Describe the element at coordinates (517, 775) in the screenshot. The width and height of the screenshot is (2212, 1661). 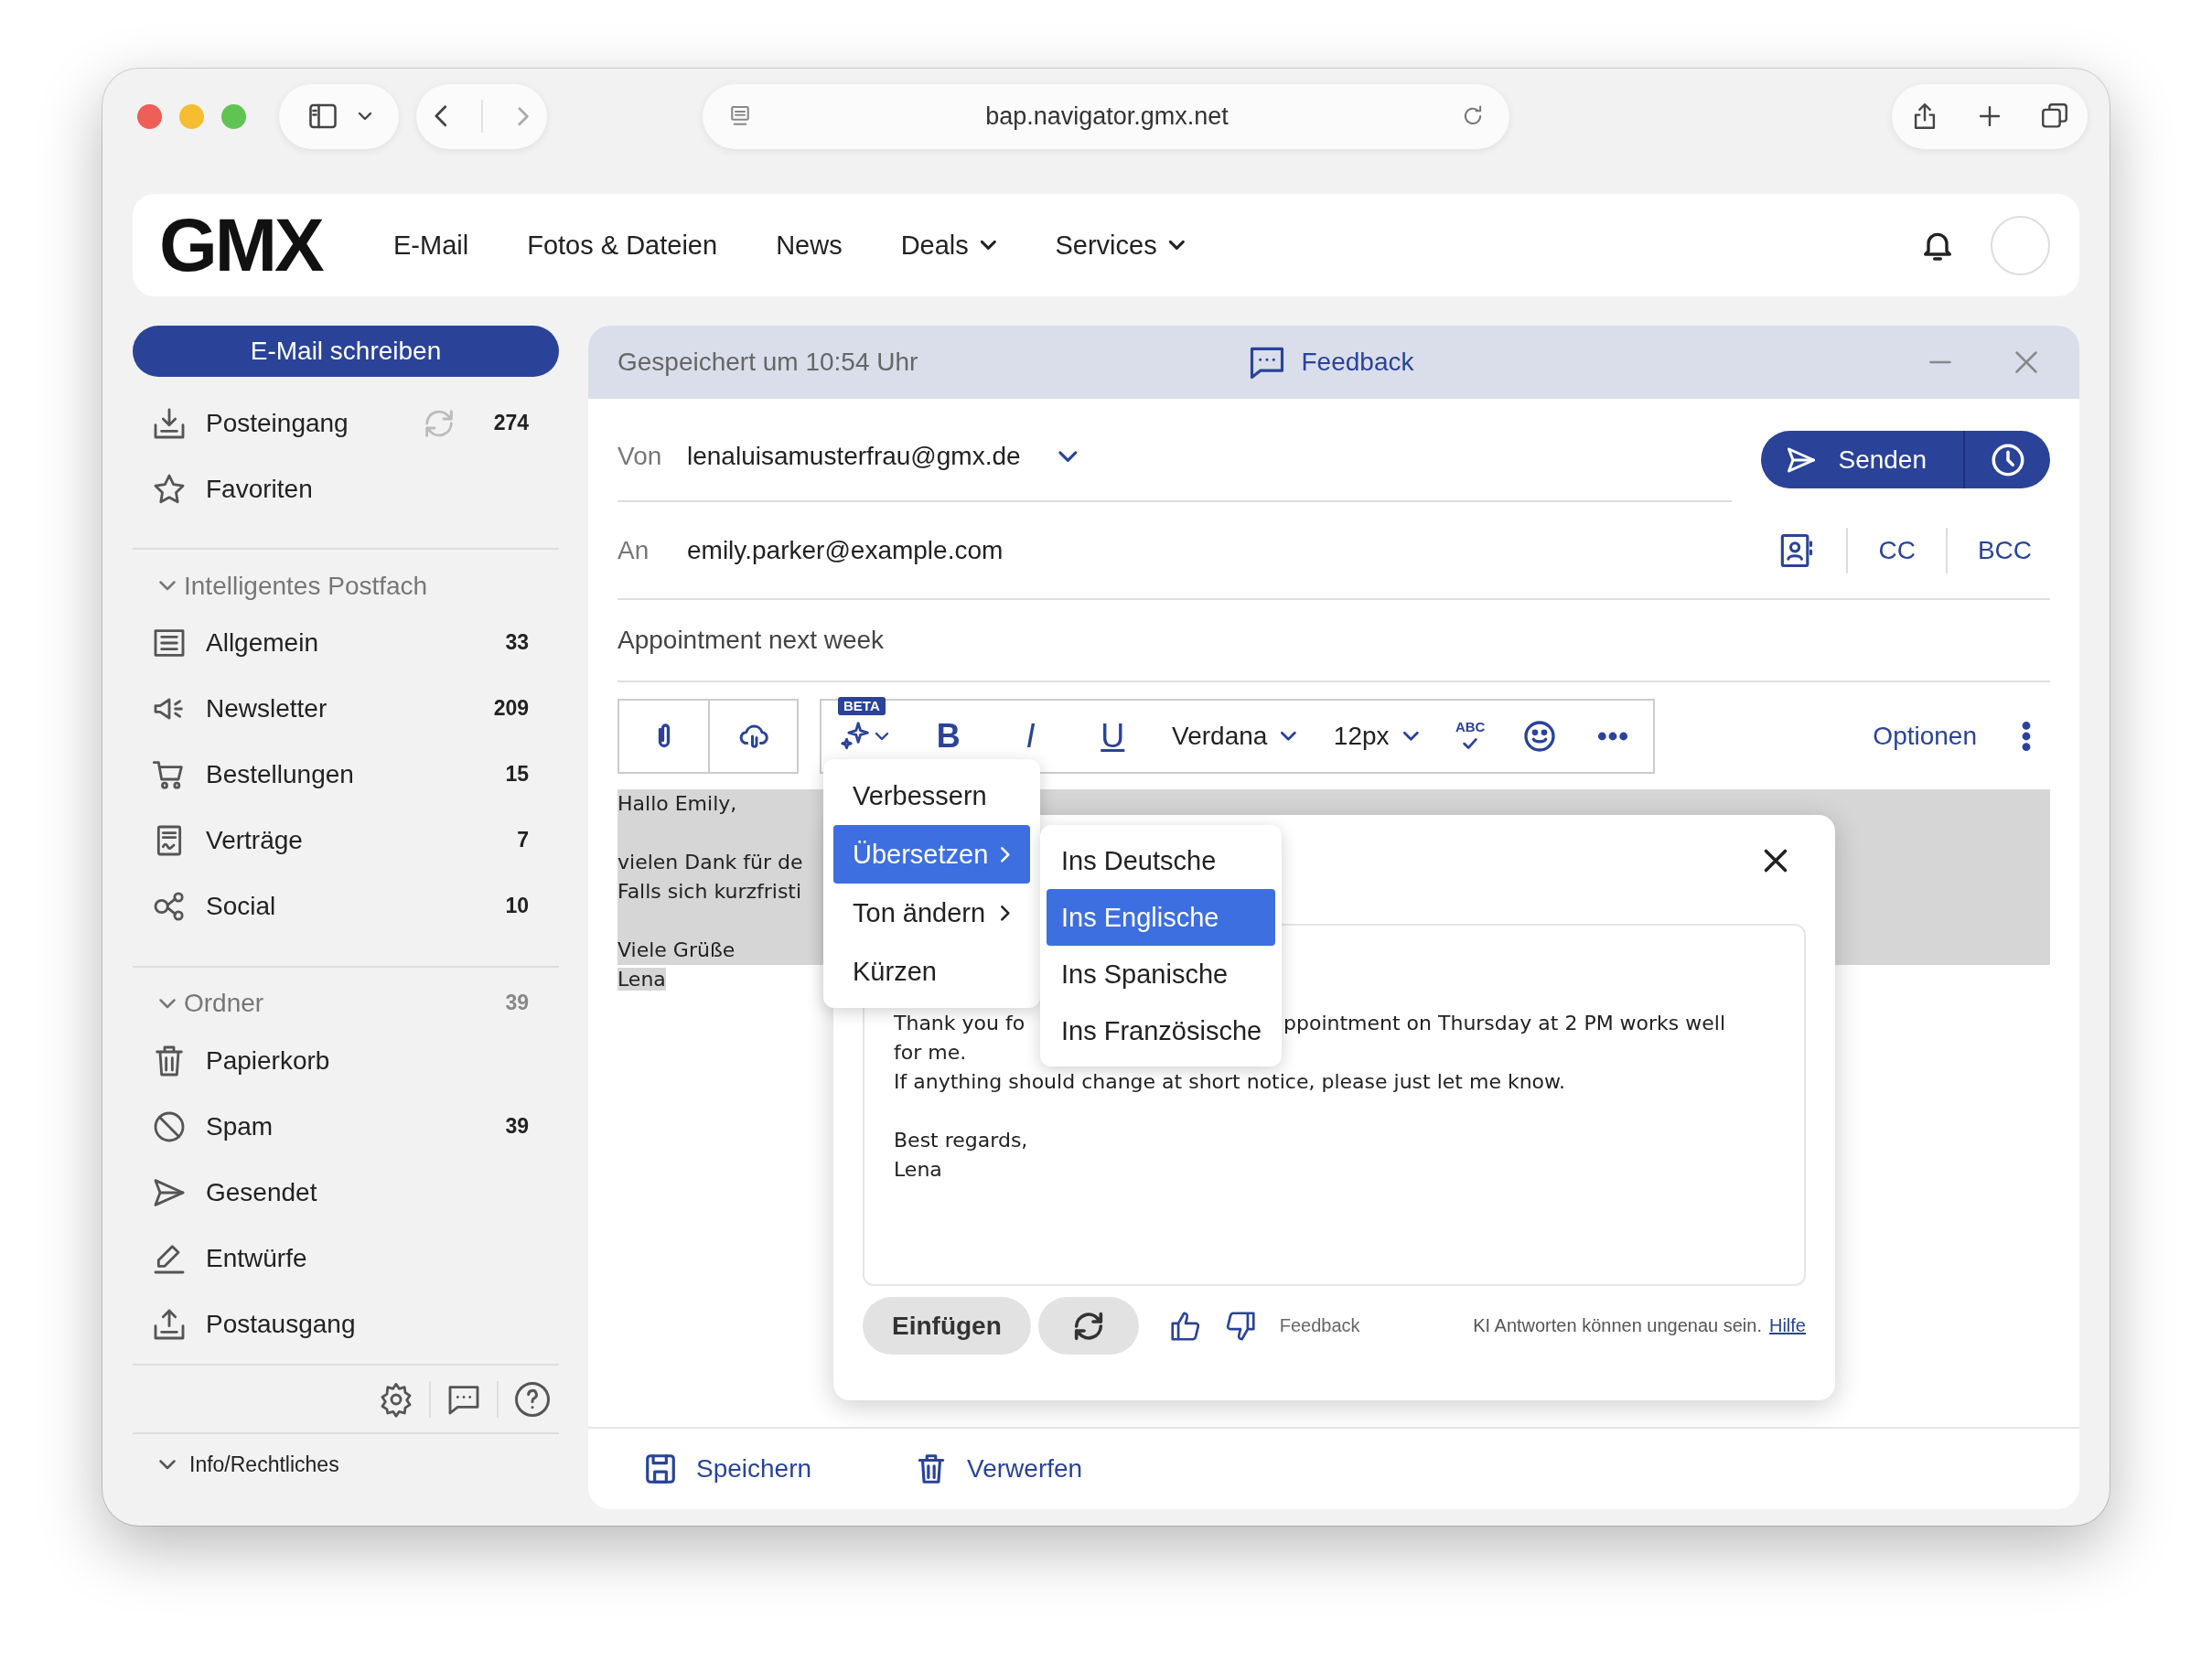
I see `unread-count: 15` at that location.